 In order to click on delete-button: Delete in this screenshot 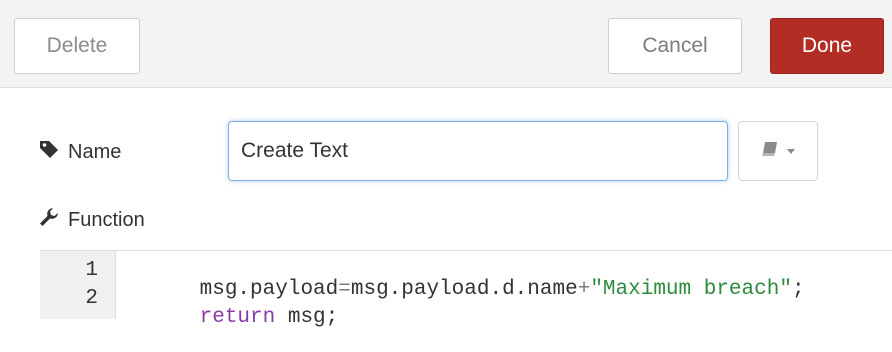, I will do `click(77, 46)`.